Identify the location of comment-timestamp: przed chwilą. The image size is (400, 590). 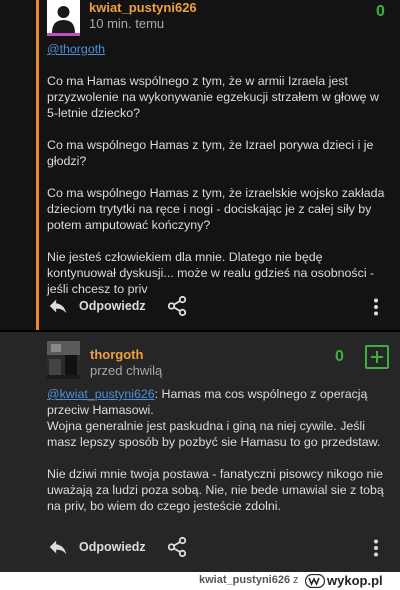
(126, 370).